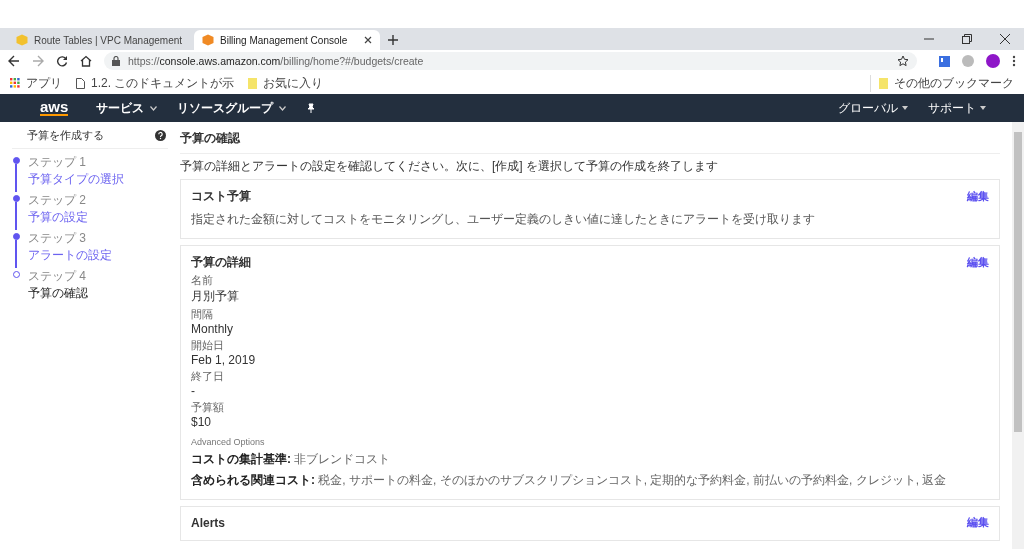 Image resolution: width=1024 pixels, height=549 pixels. What do you see at coordinates (202, 314) in the screenshot?
I see `field-label: 間隔` at bounding box center [202, 314].